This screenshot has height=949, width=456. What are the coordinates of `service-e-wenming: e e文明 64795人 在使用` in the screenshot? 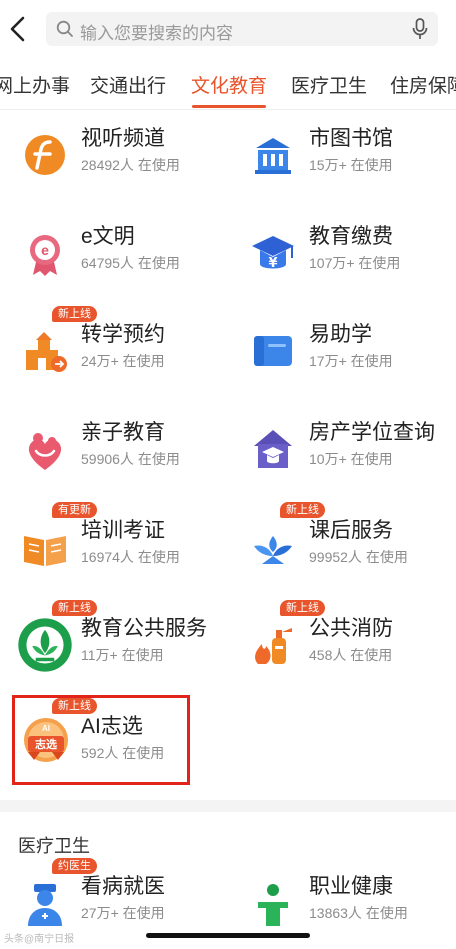 It's located at (114, 257).